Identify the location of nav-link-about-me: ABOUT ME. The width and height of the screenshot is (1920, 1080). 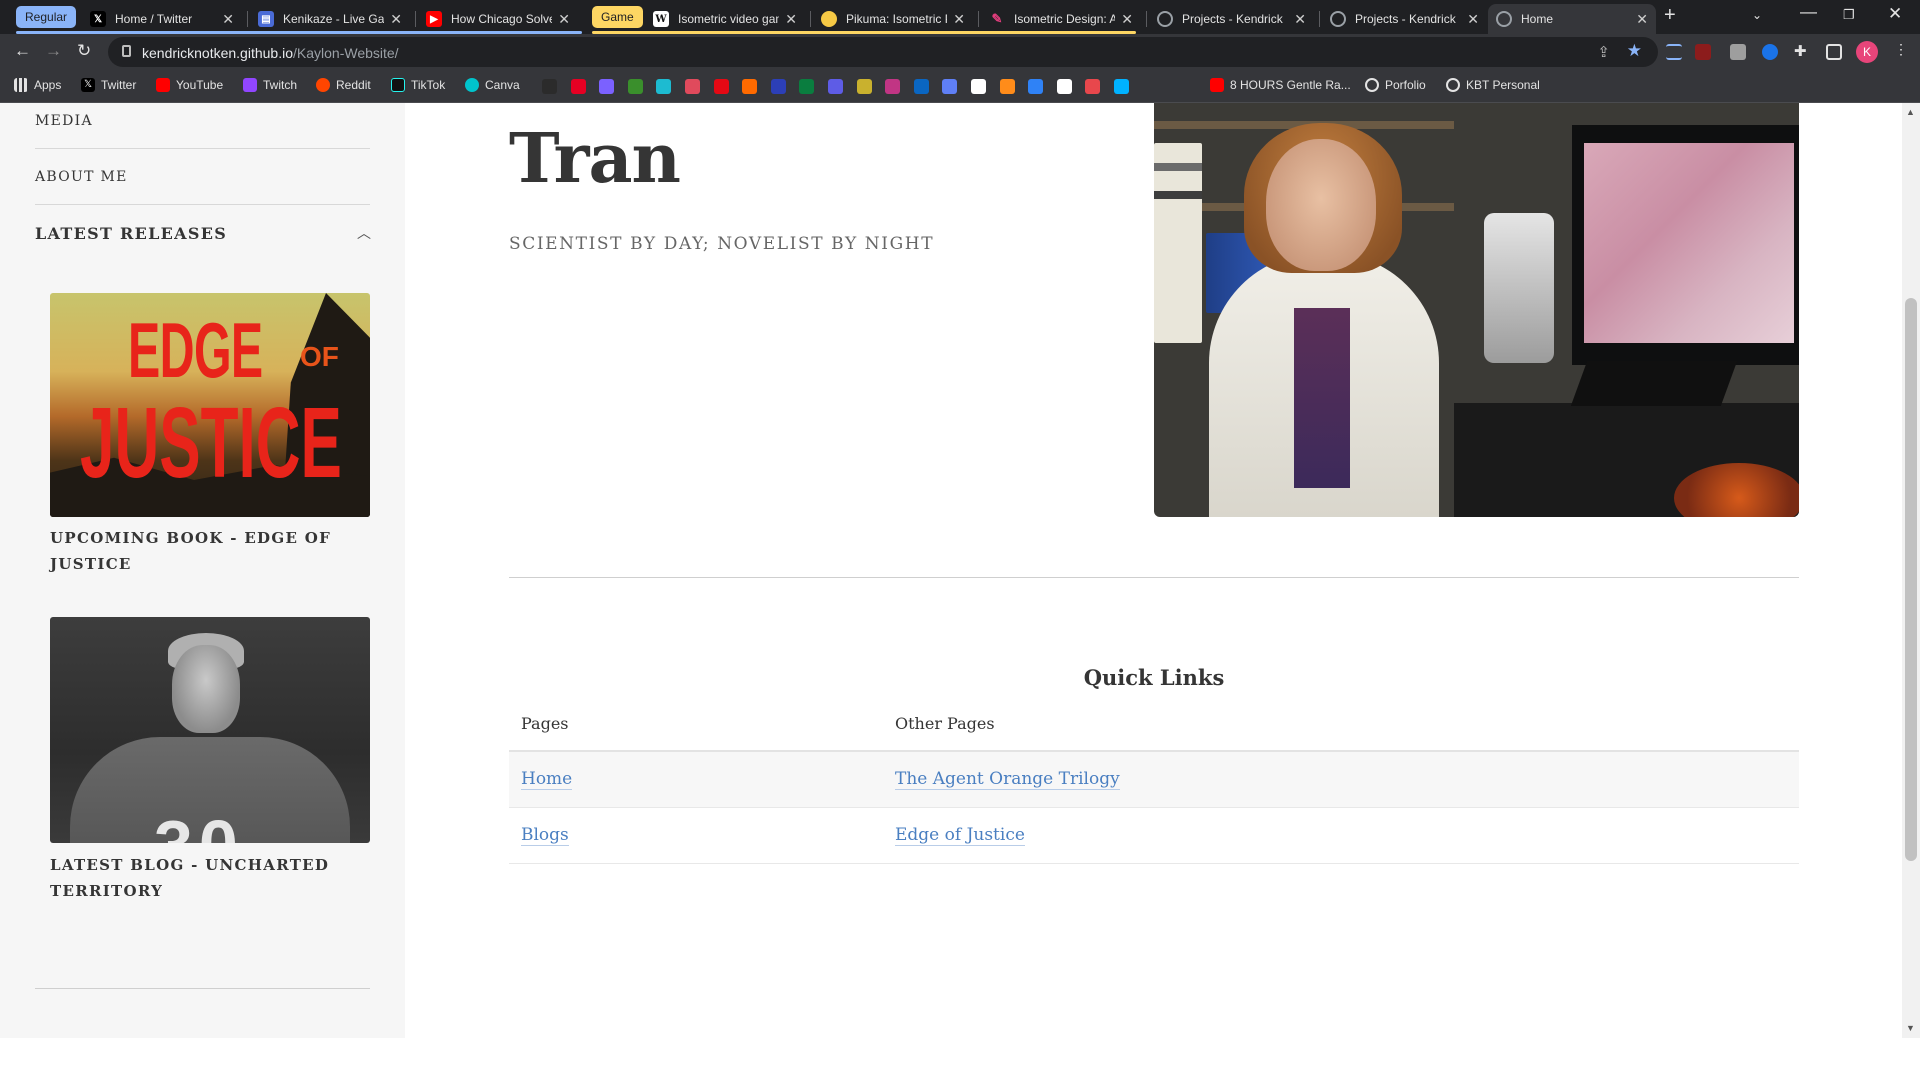
(202, 177).